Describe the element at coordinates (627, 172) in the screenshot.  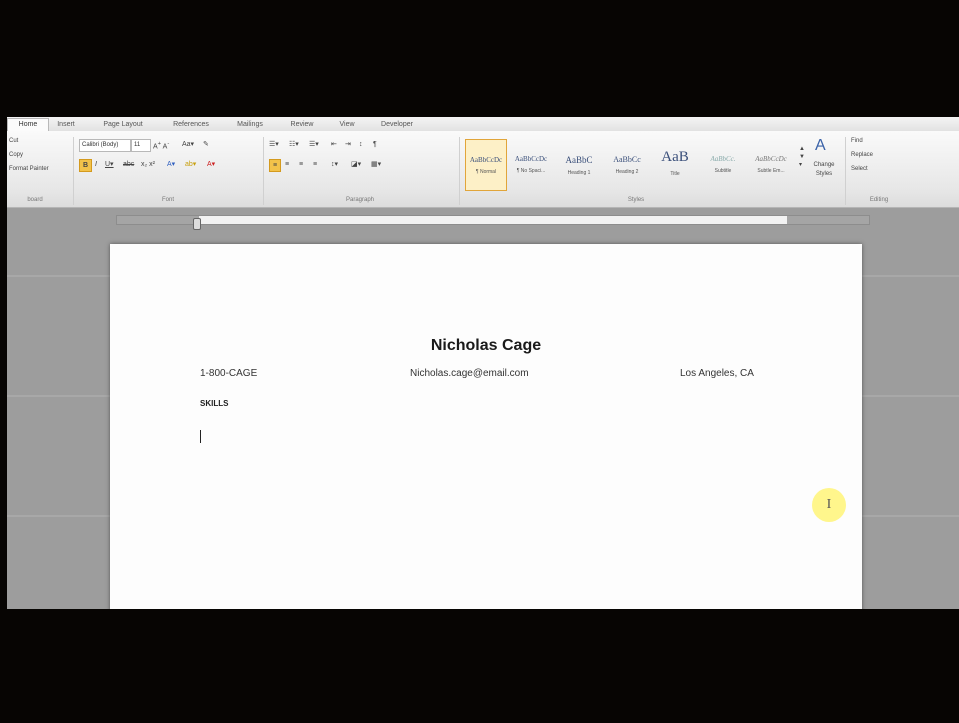
I see `style-name: Heading 2` at that location.